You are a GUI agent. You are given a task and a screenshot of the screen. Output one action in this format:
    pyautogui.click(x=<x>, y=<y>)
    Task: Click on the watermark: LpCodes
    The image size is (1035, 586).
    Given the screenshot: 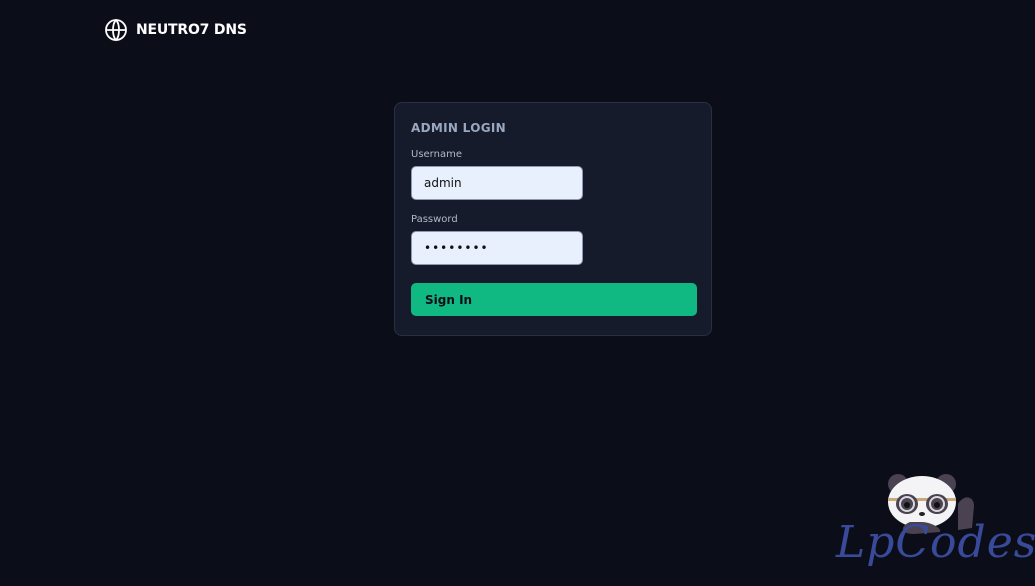 What is the action you would take?
    pyautogui.click(x=932, y=524)
    